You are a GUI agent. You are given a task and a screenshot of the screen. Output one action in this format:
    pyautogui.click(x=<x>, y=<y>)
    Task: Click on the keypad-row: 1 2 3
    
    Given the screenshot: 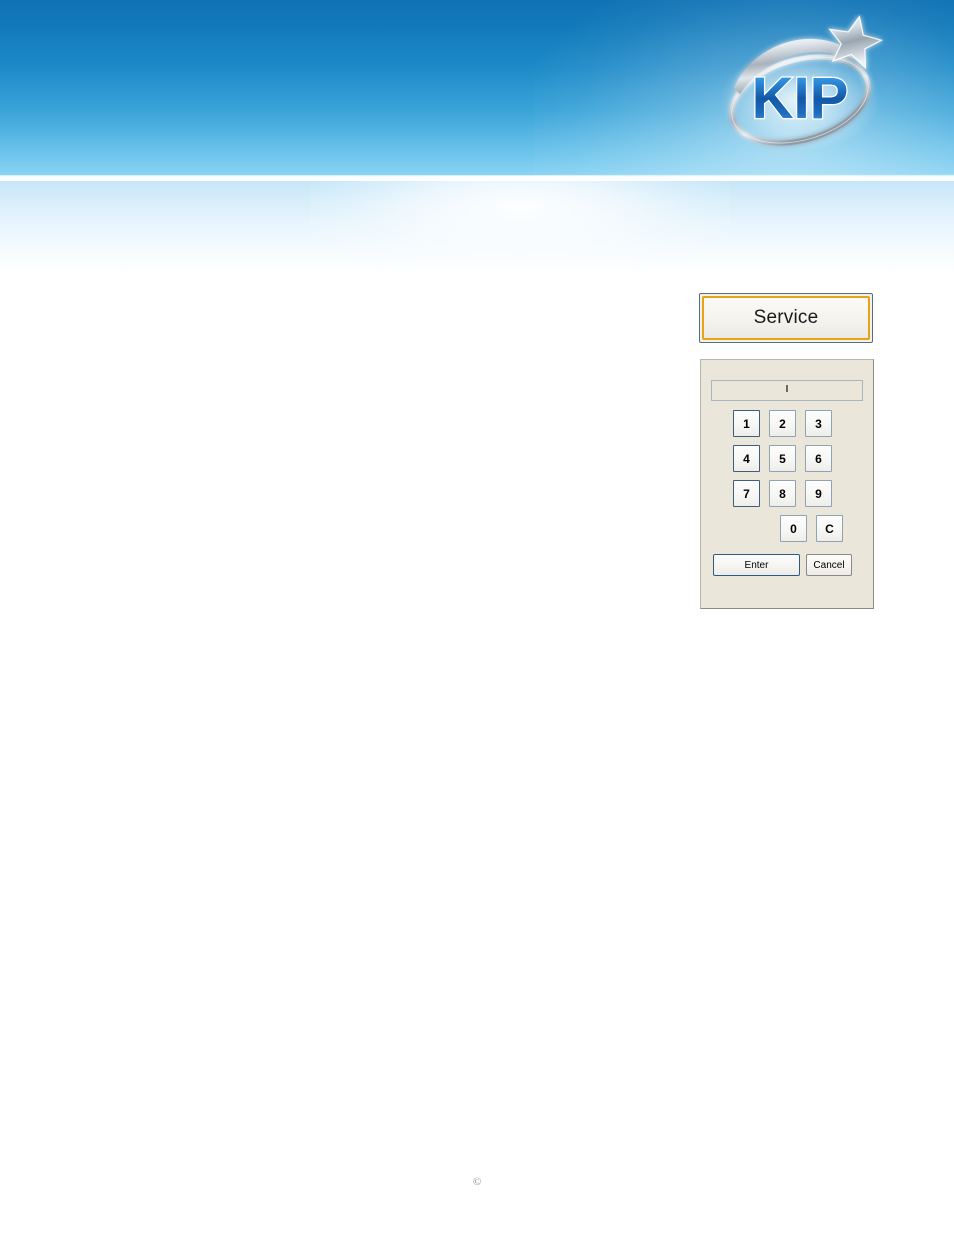 What is the action you would take?
    pyautogui.click(x=788, y=423)
    